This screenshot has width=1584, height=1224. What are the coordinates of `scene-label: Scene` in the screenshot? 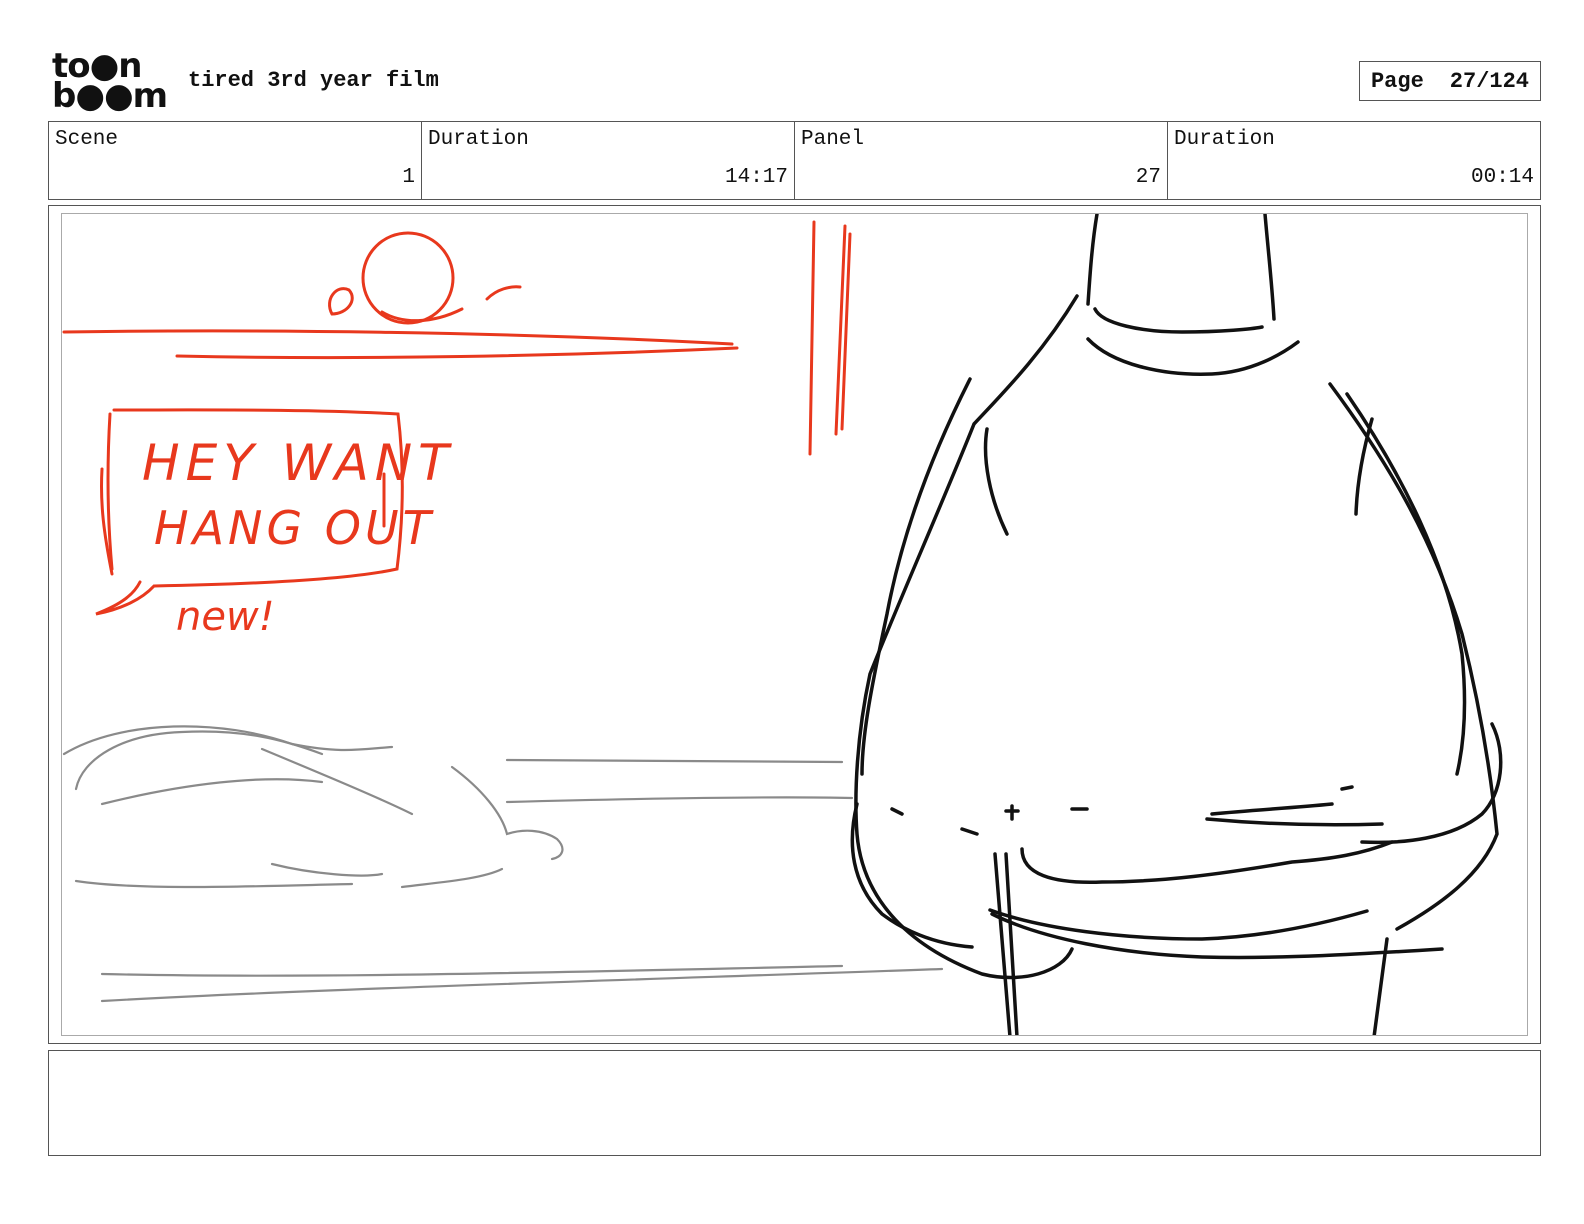 It's located at (87, 139).